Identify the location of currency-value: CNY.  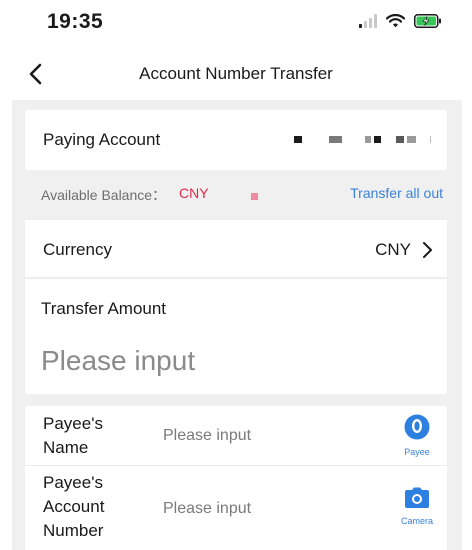
(393, 249).